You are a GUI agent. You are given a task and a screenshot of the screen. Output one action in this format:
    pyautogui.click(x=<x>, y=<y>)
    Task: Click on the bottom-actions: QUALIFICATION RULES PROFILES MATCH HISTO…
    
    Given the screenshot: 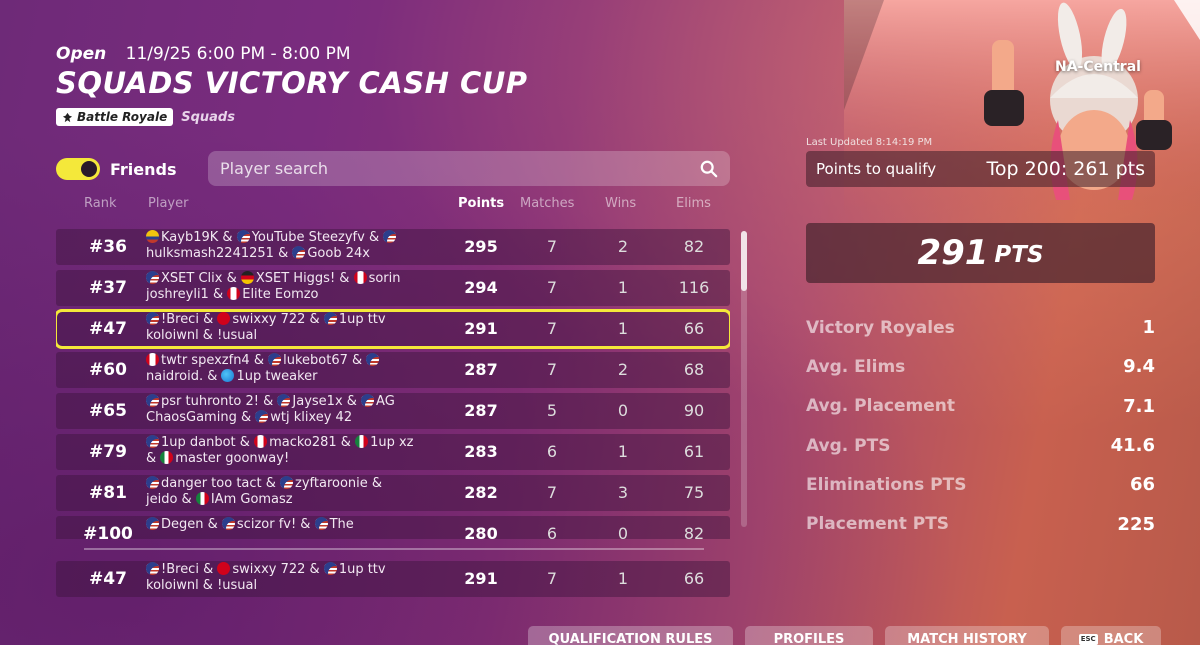 What is the action you would take?
    pyautogui.click(x=844, y=635)
    